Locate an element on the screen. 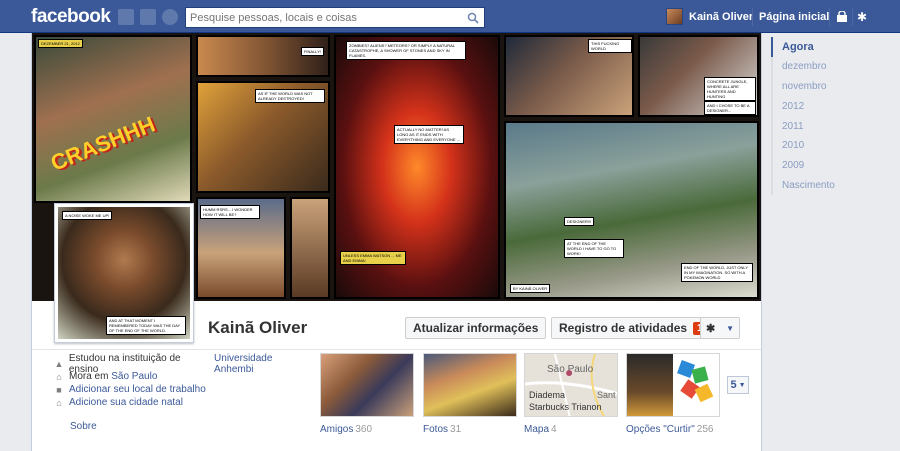 Image resolution: width=900 pixels, height=451 pixels. facebook-logo: facebook is located at coordinates (71, 17).